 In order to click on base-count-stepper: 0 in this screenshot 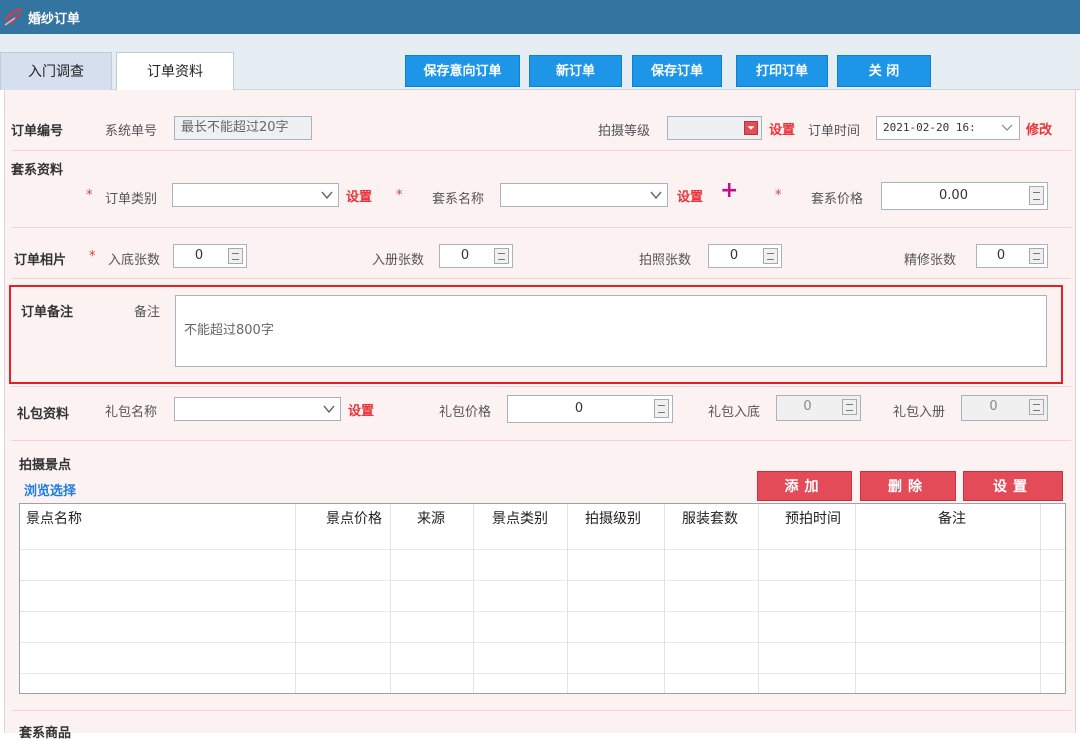, I will do `click(210, 256)`.